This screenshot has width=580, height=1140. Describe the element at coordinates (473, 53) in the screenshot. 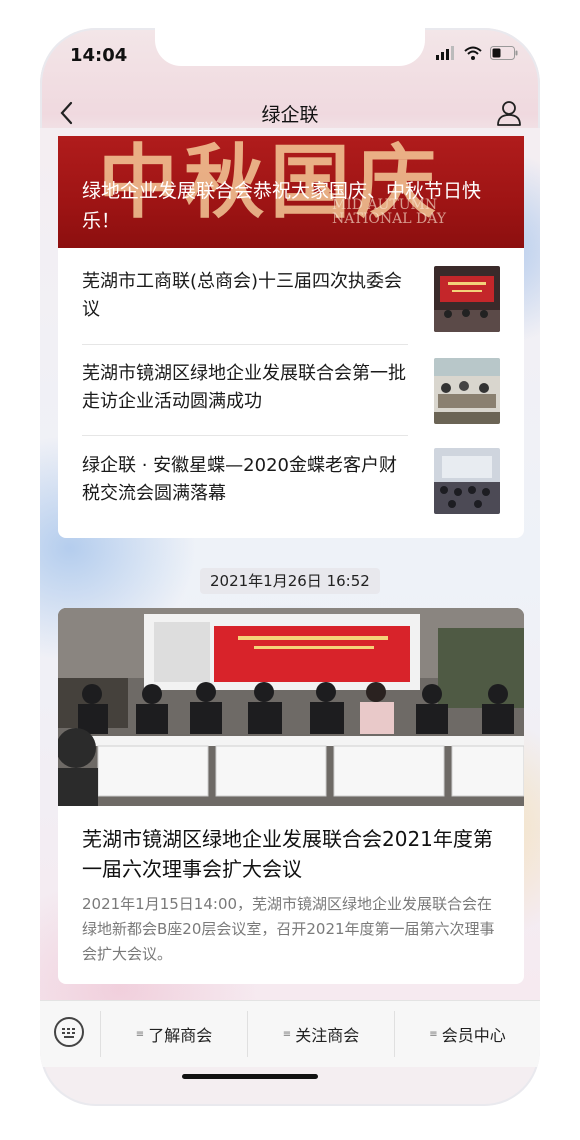

I see `wifi-icon` at that location.